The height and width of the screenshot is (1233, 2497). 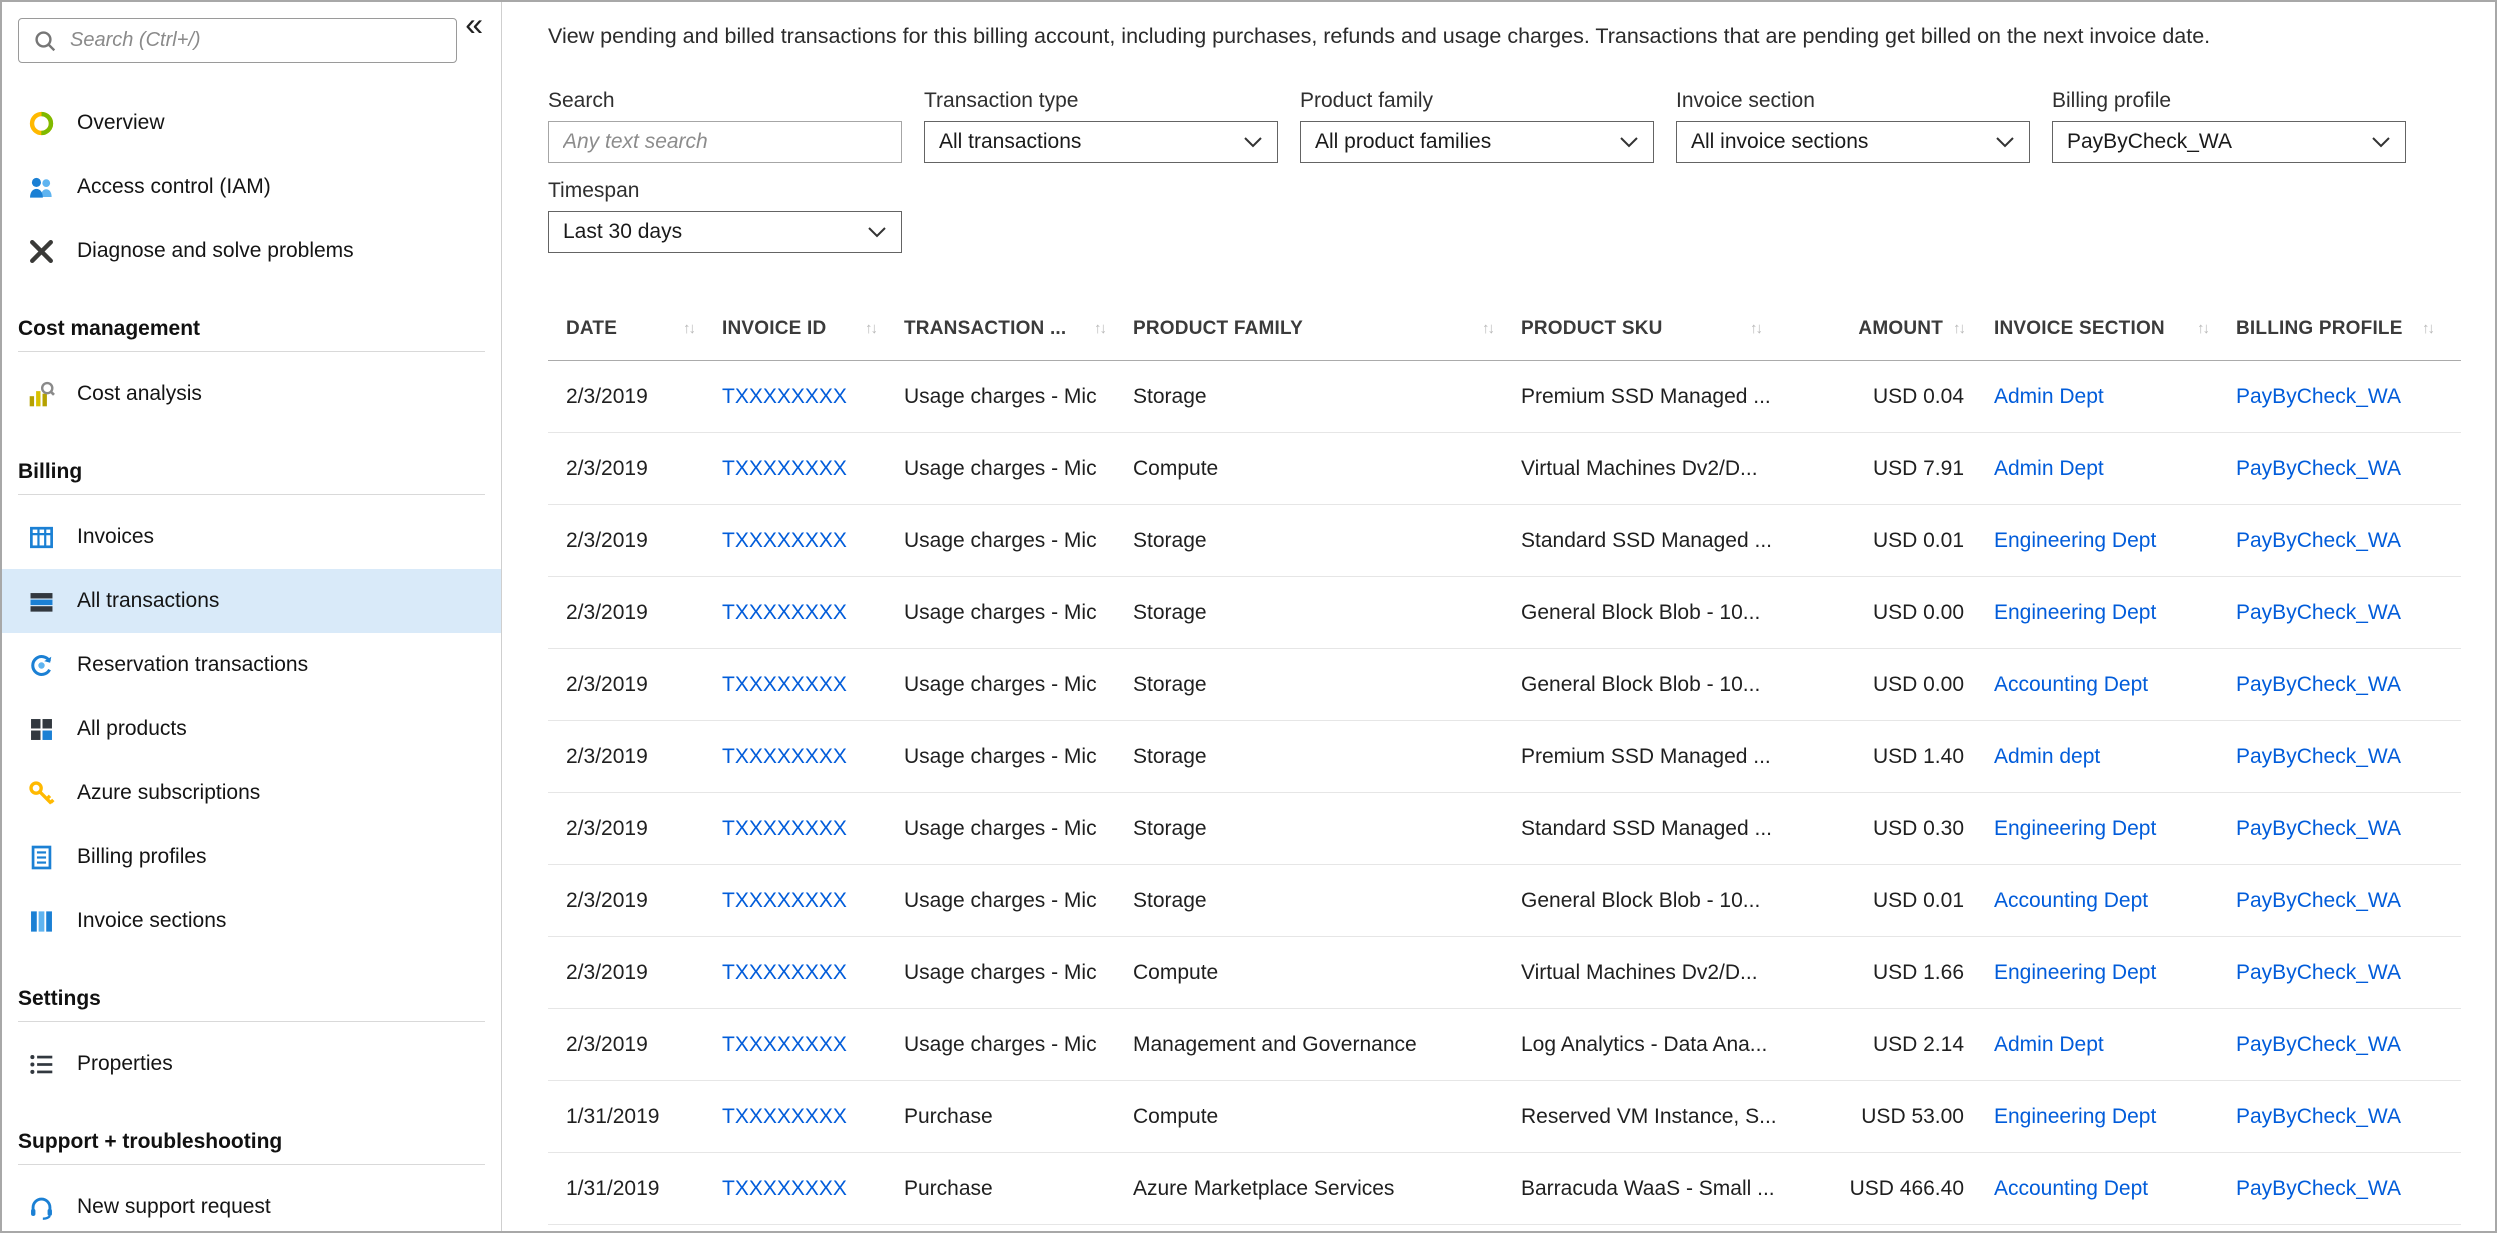 I want to click on column-header-date: DATE ↑↓, so click(x=644, y=329).